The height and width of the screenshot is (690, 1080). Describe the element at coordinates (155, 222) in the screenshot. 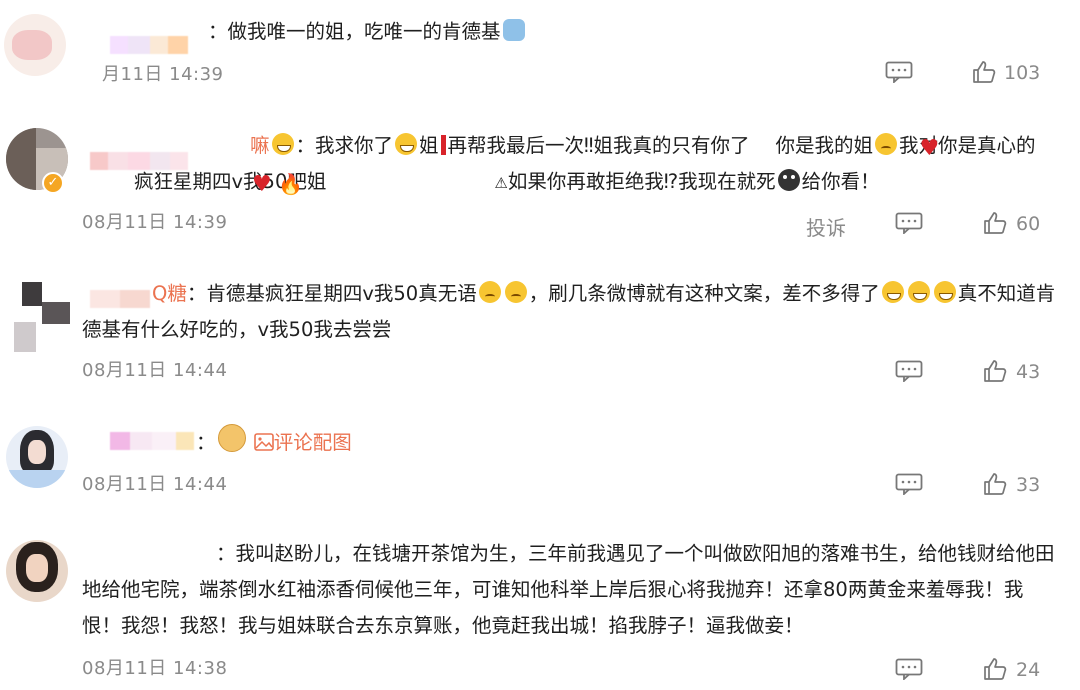

I see `comment-time: 08月11日 14:39` at that location.